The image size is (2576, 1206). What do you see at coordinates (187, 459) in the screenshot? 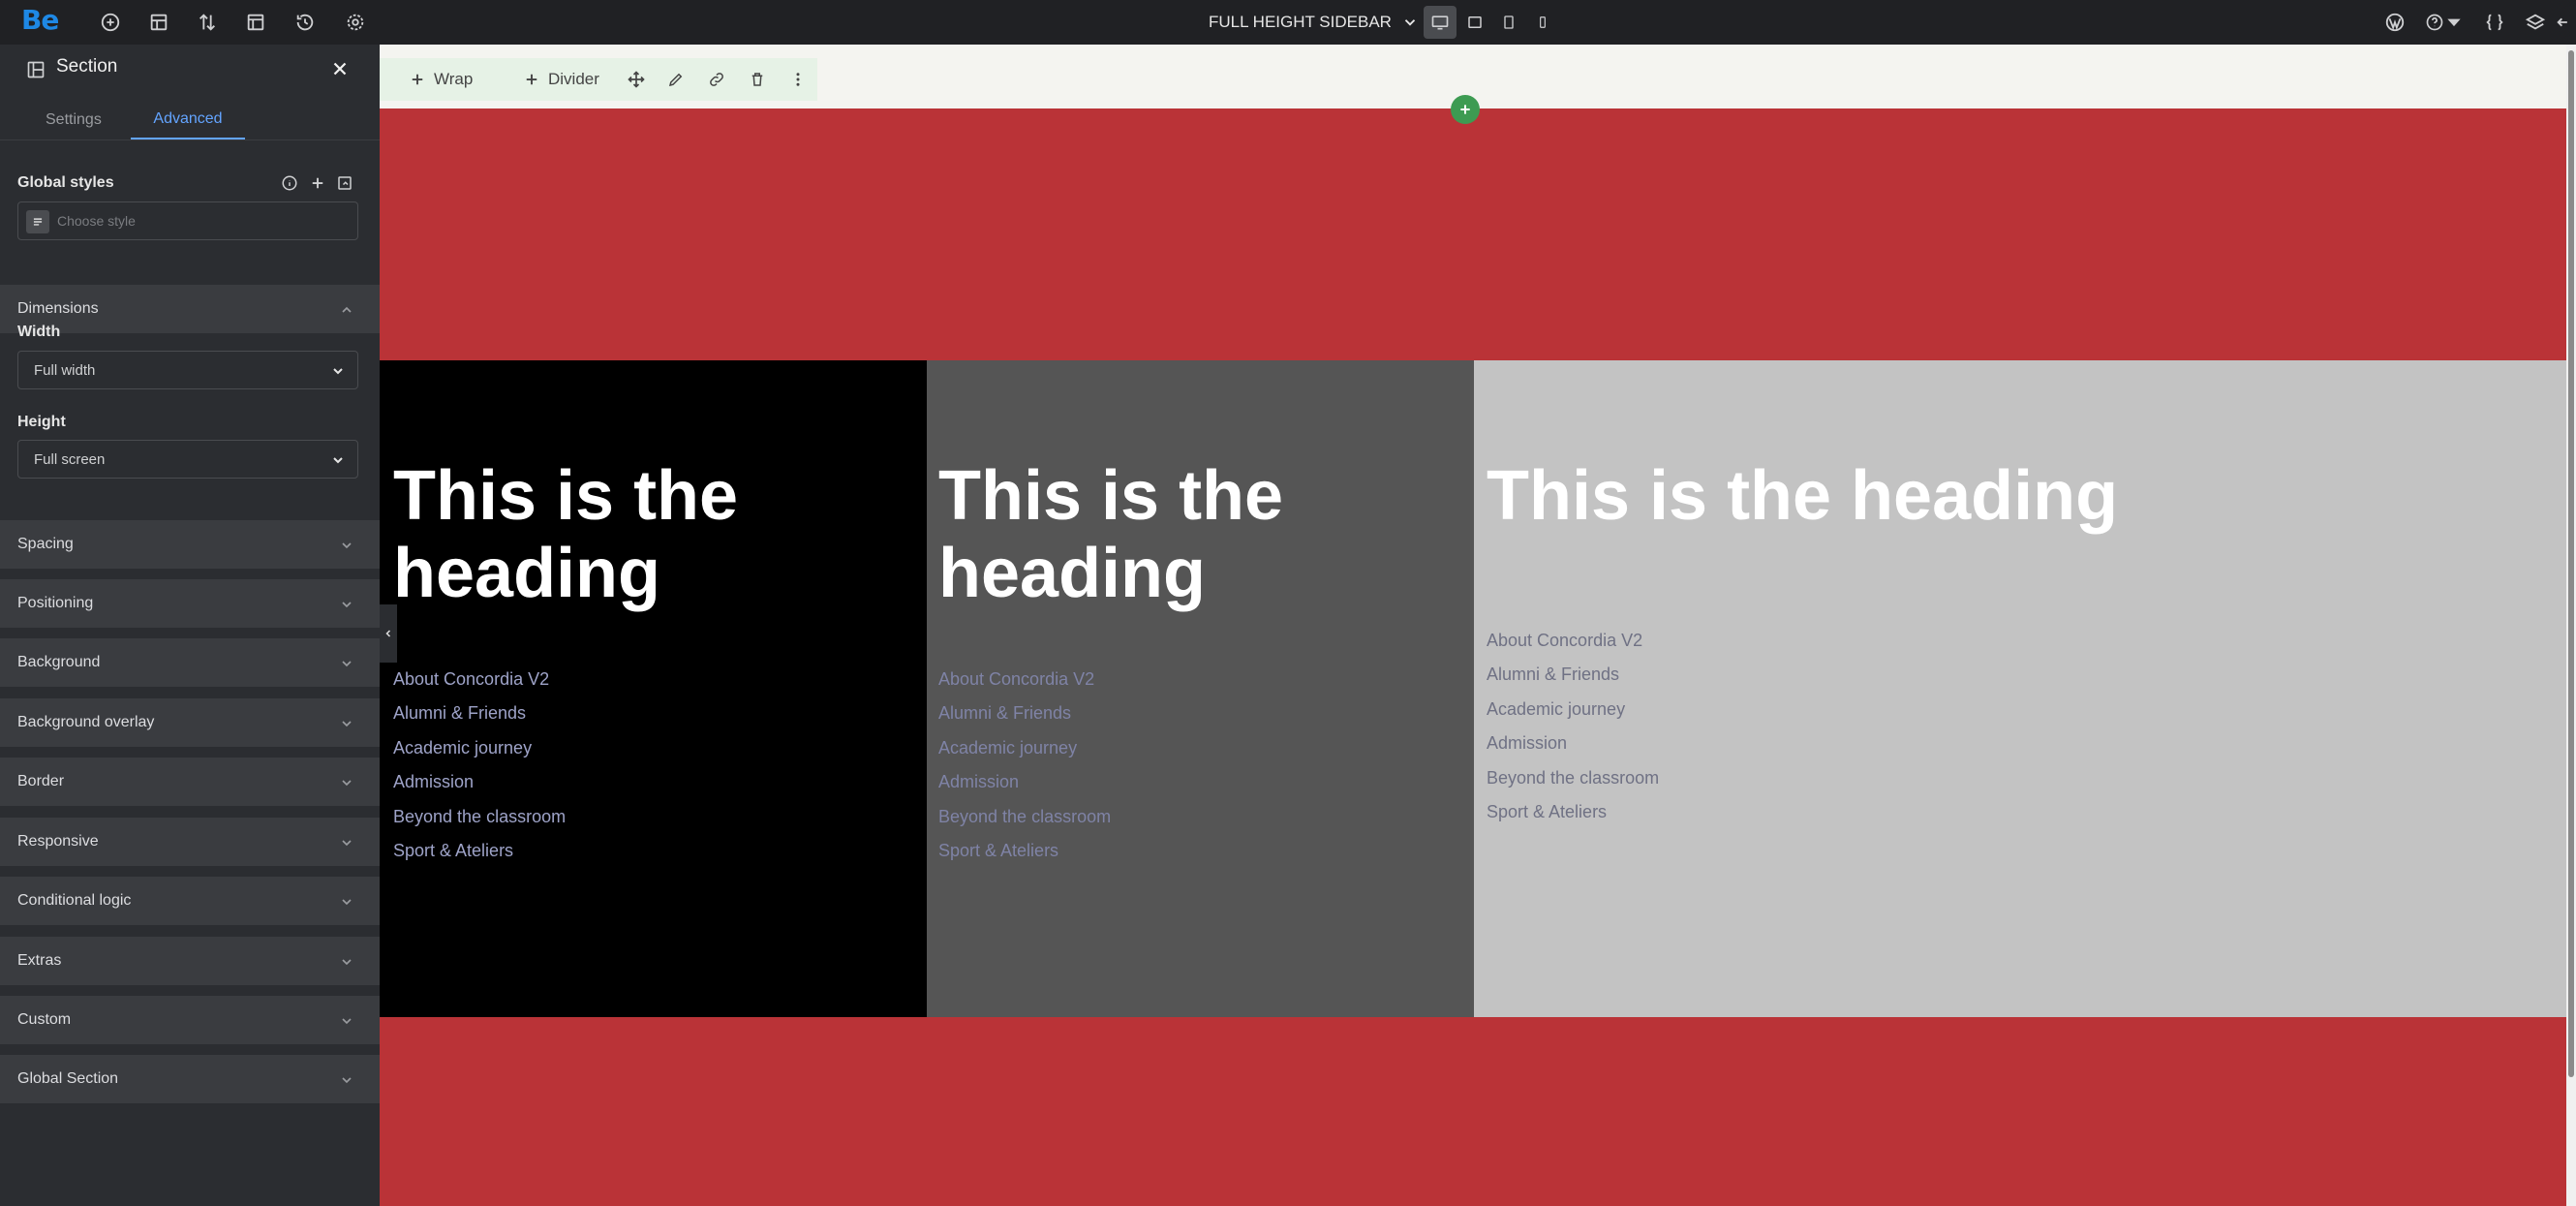
I see `height-select: Full screen` at bounding box center [187, 459].